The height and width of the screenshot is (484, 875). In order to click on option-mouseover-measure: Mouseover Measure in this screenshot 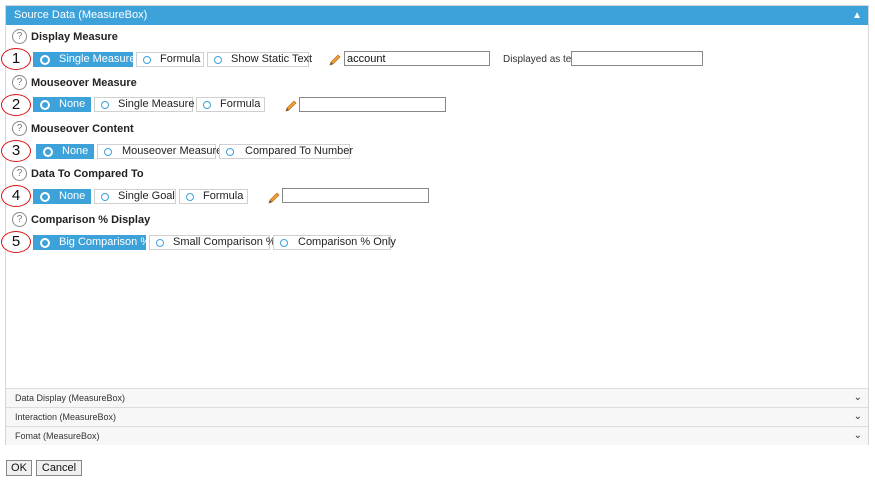, I will do `click(159, 151)`.